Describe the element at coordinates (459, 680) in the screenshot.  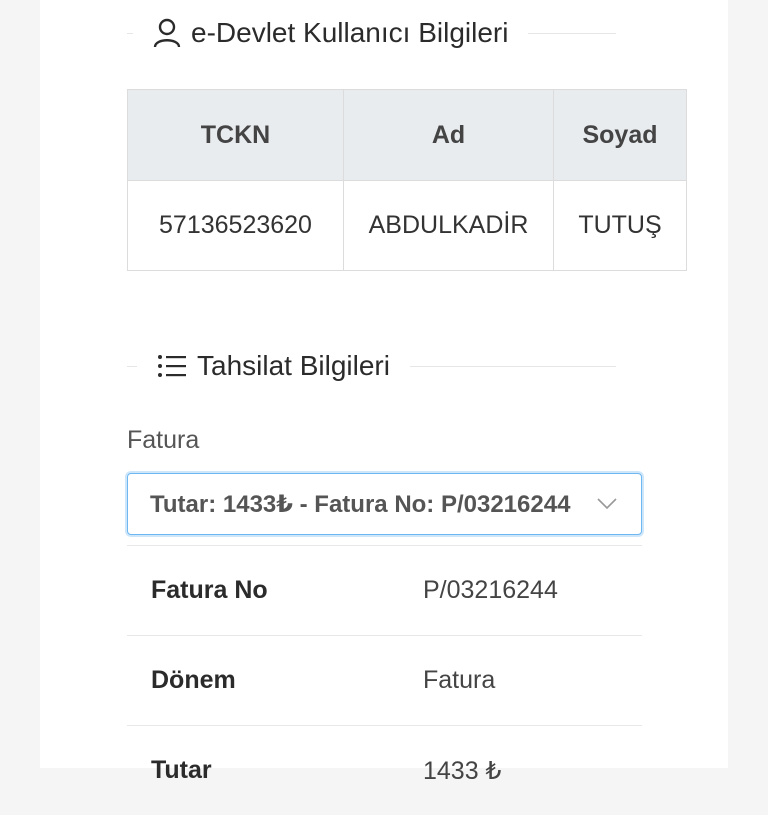
I see `detail-value: Fatura` at that location.